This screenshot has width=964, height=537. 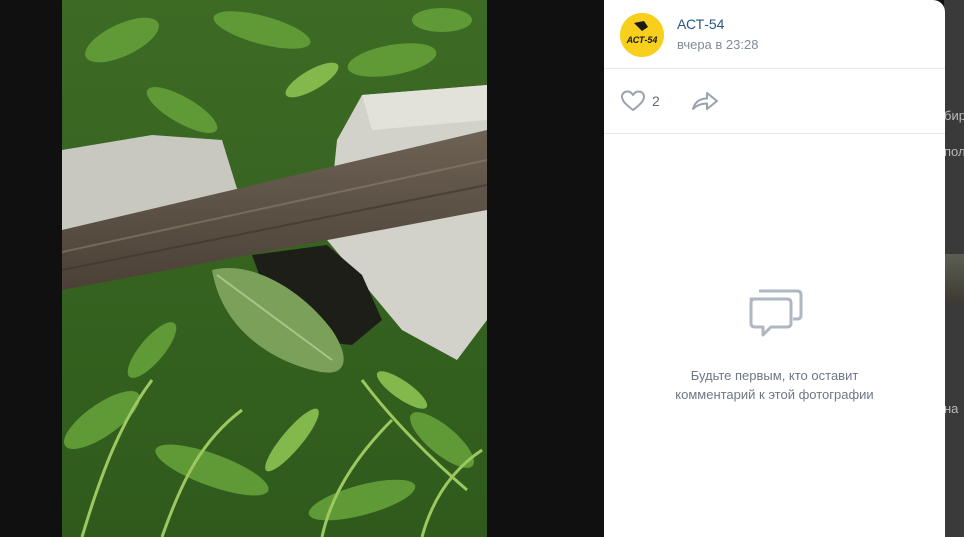 I want to click on share-button, so click(x=705, y=101).